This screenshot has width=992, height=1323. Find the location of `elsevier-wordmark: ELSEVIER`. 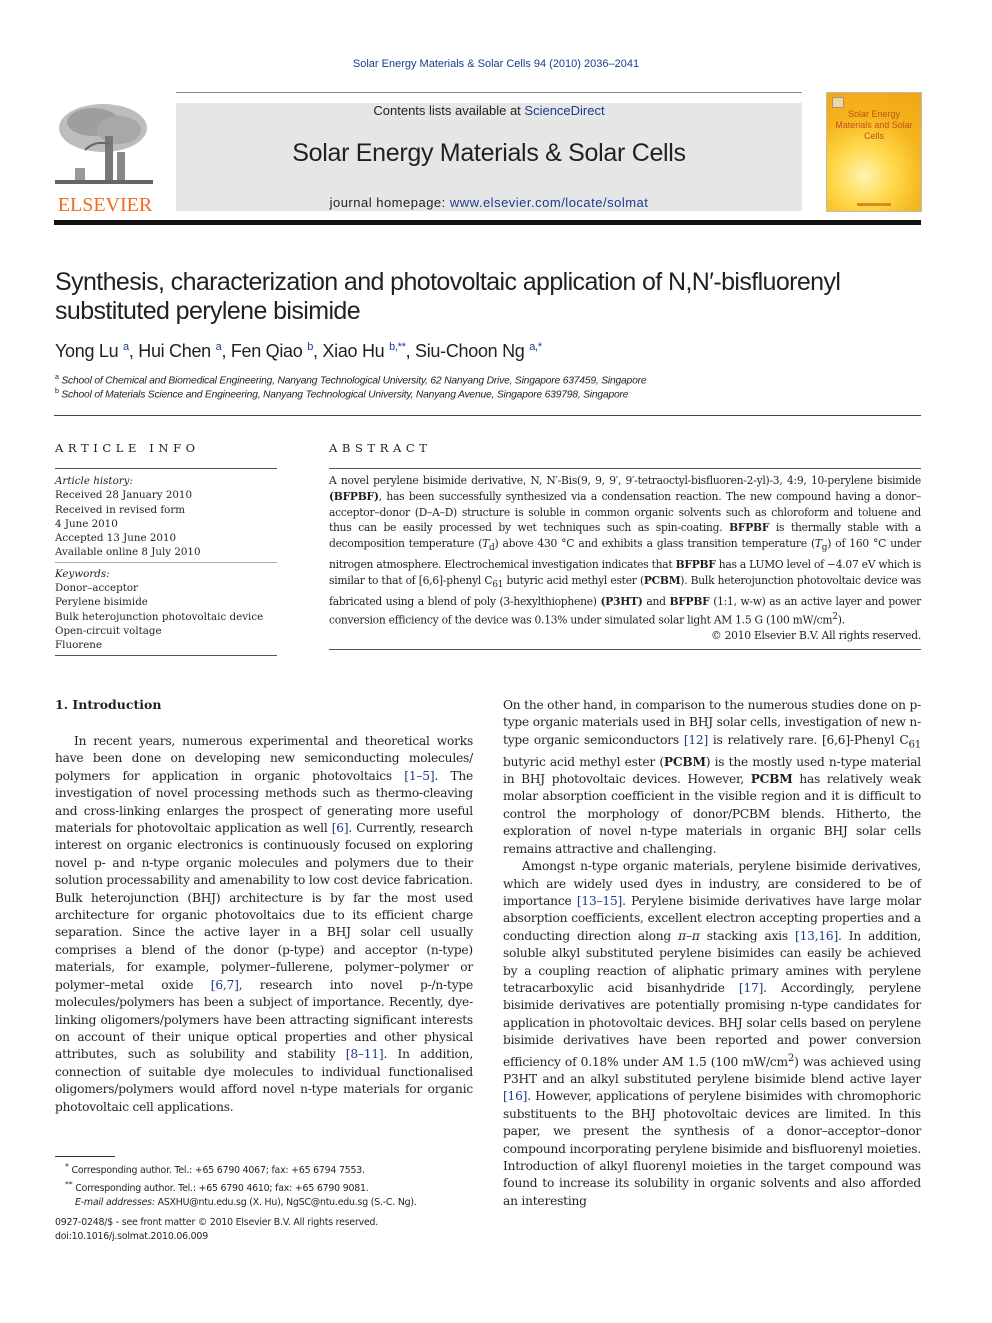

elsevier-wordmark: ELSEVIER is located at coordinates (105, 205).